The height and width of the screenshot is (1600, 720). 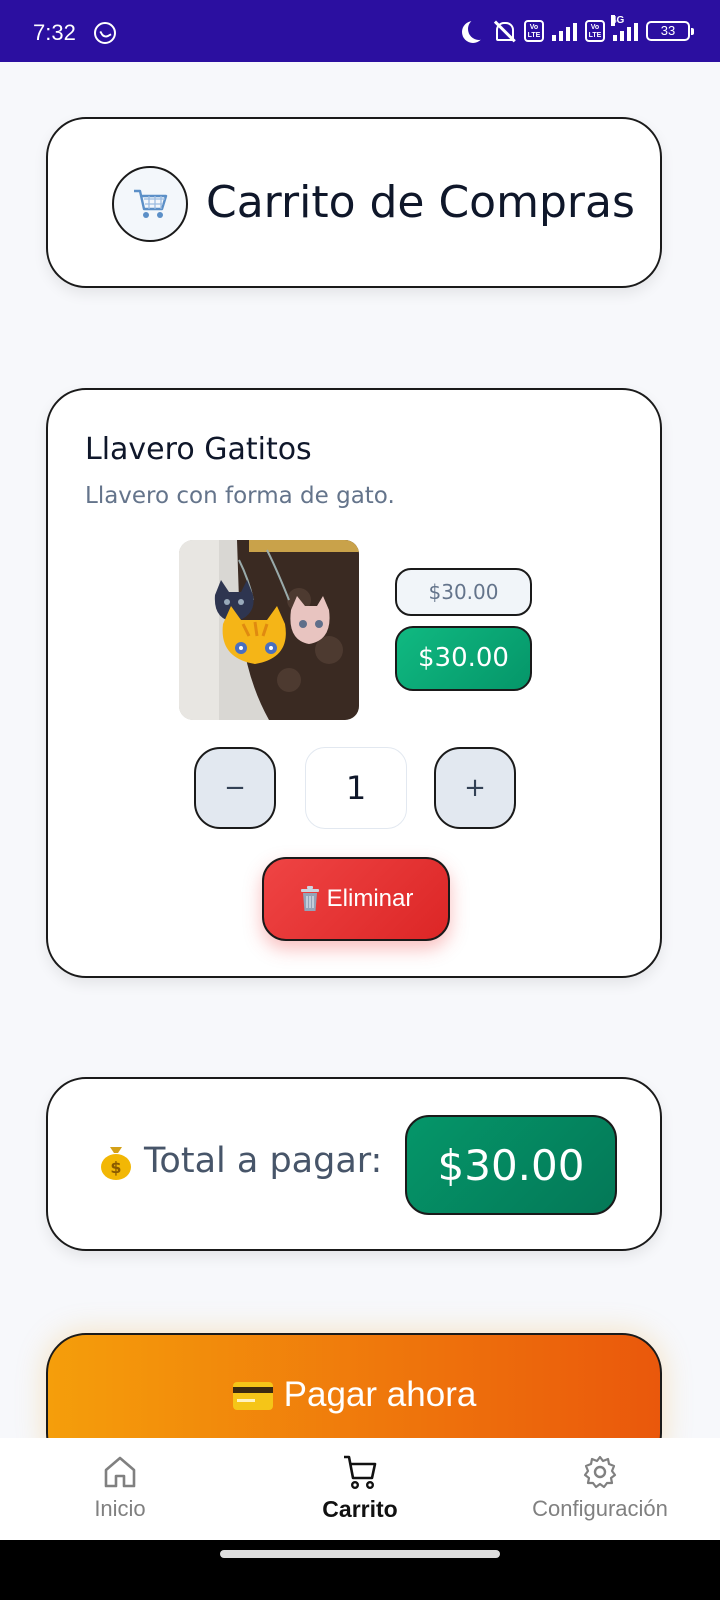 What do you see at coordinates (360, 1509) in the screenshot?
I see `nav-label-carrito: Carrito` at bounding box center [360, 1509].